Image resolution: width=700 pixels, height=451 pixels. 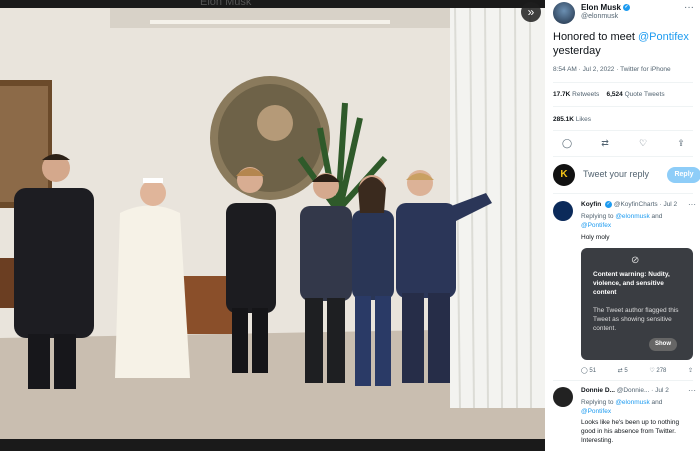 I want to click on expand-panel-button: », so click(x=531, y=12).